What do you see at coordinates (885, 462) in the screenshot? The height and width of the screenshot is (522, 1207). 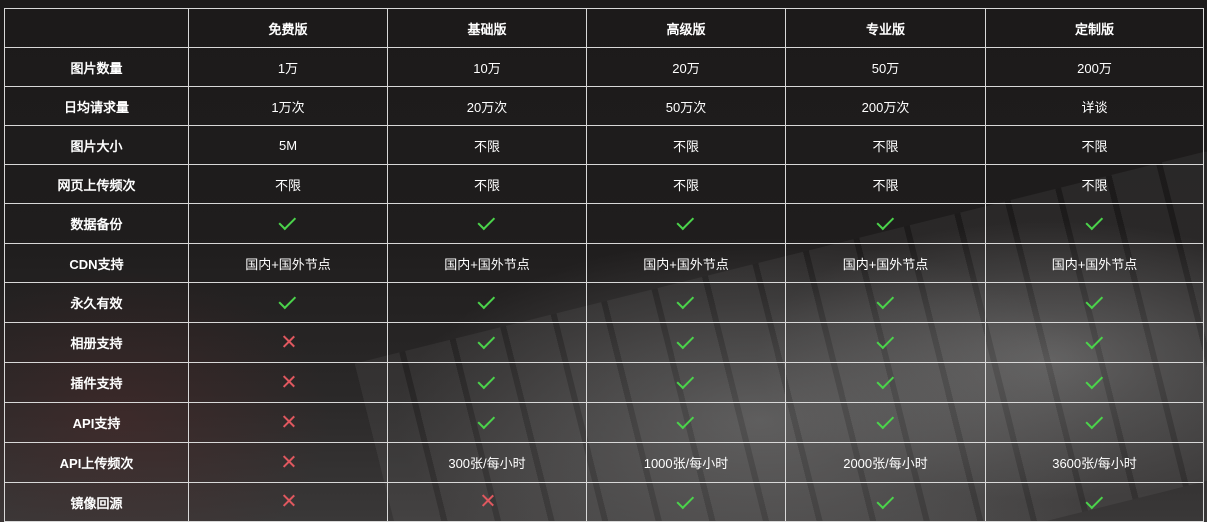 I see `table-cell: 2000张/每小时` at bounding box center [885, 462].